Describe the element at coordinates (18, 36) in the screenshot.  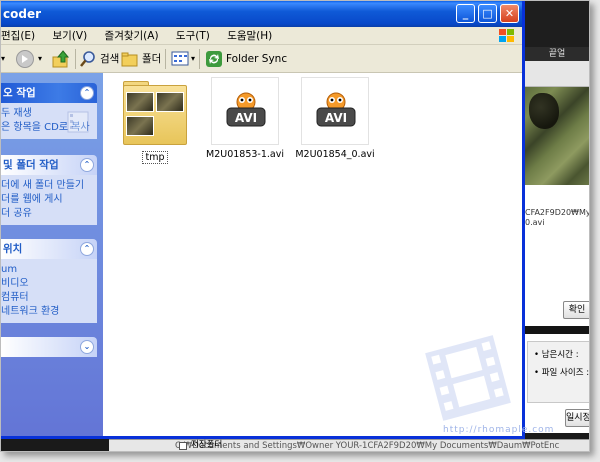
I see `menu-edit: 편집(E)` at that location.